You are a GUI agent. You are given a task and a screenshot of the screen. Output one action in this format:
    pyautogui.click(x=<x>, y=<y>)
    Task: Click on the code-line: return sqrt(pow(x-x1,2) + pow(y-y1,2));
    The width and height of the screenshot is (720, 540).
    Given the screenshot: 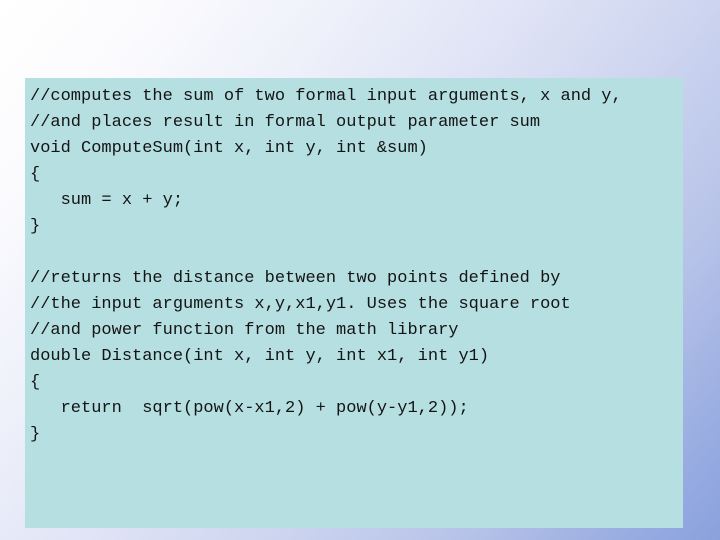 What is the action you would take?
    pyautogui.click(x=249, y=408)
    